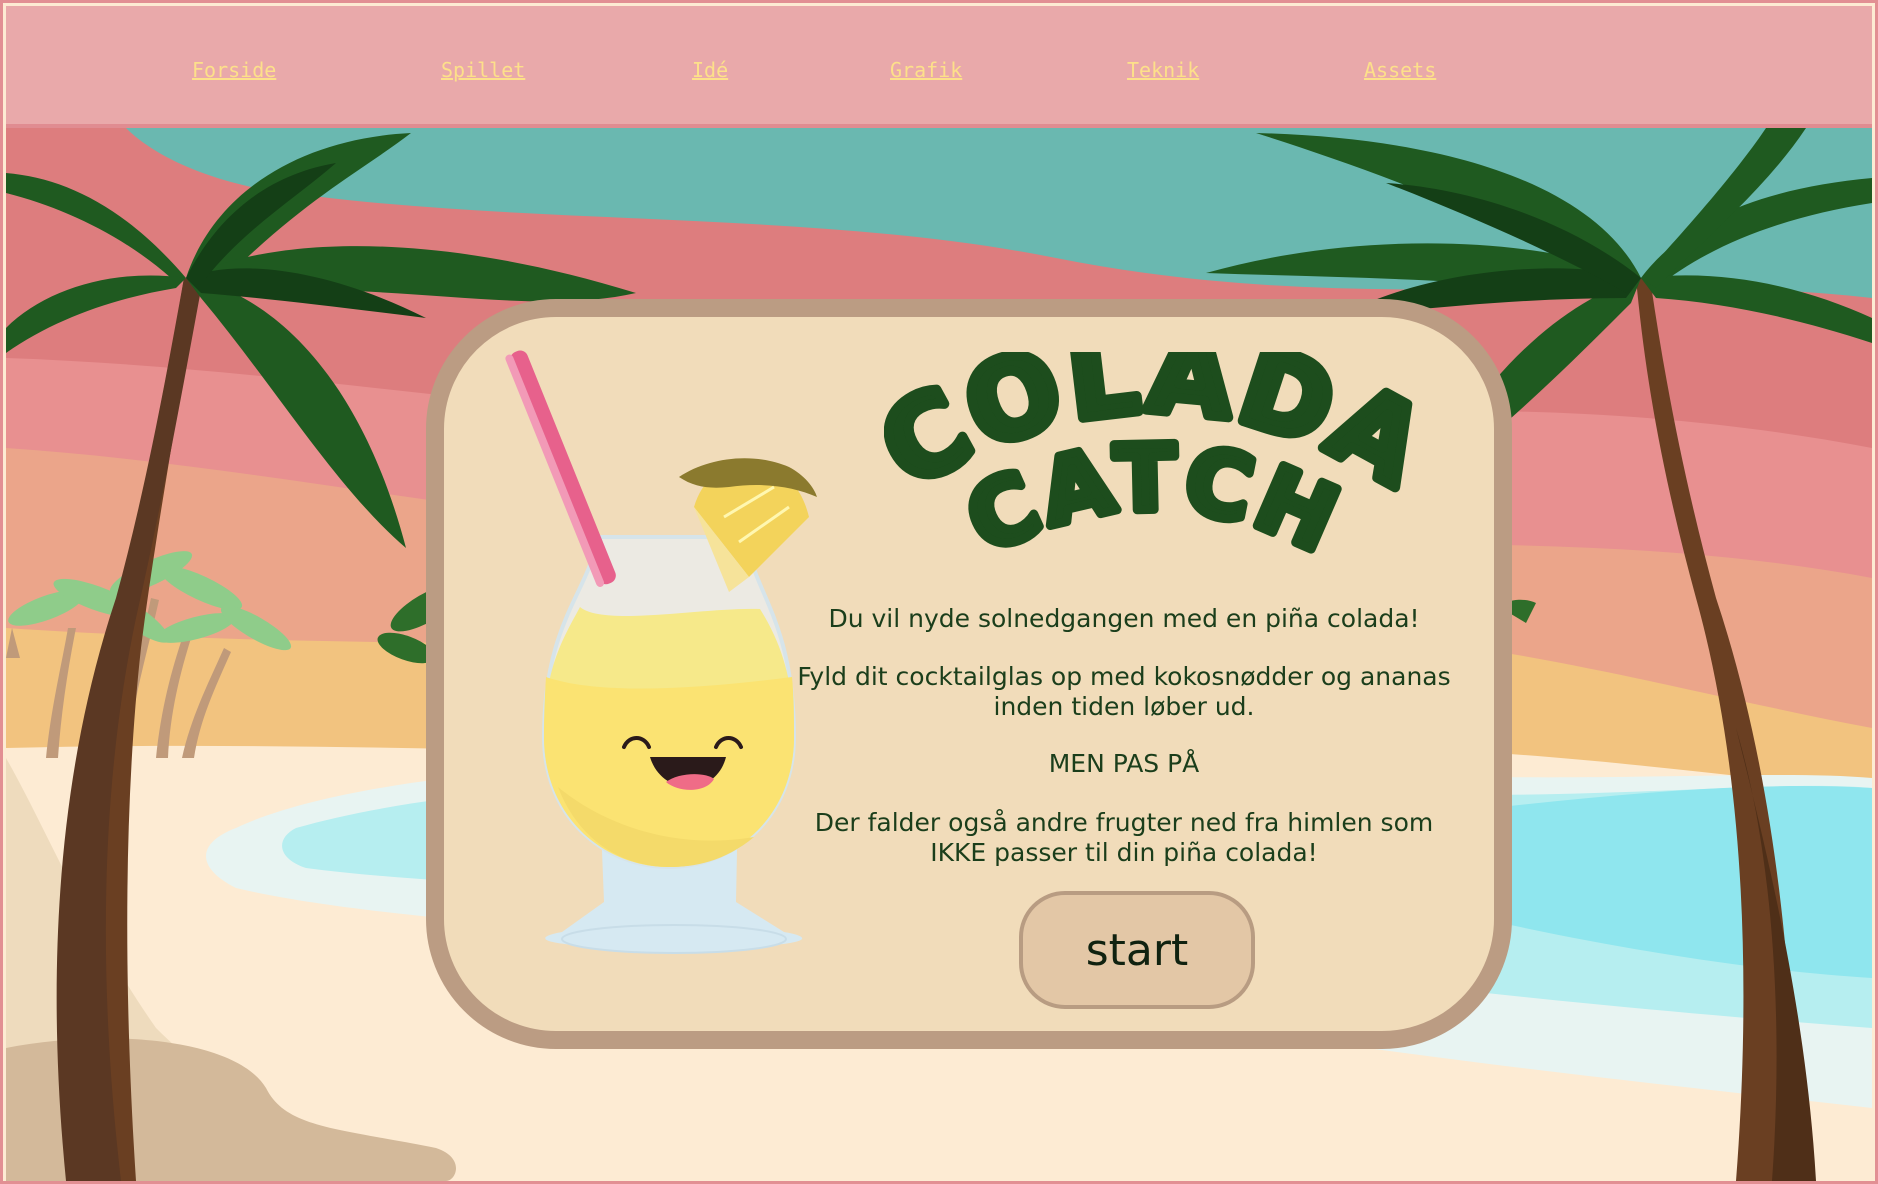 The height and width of the screenshot is (1184, 1878). I want to click on nav-link-forside: Forside, so click(234, 70).